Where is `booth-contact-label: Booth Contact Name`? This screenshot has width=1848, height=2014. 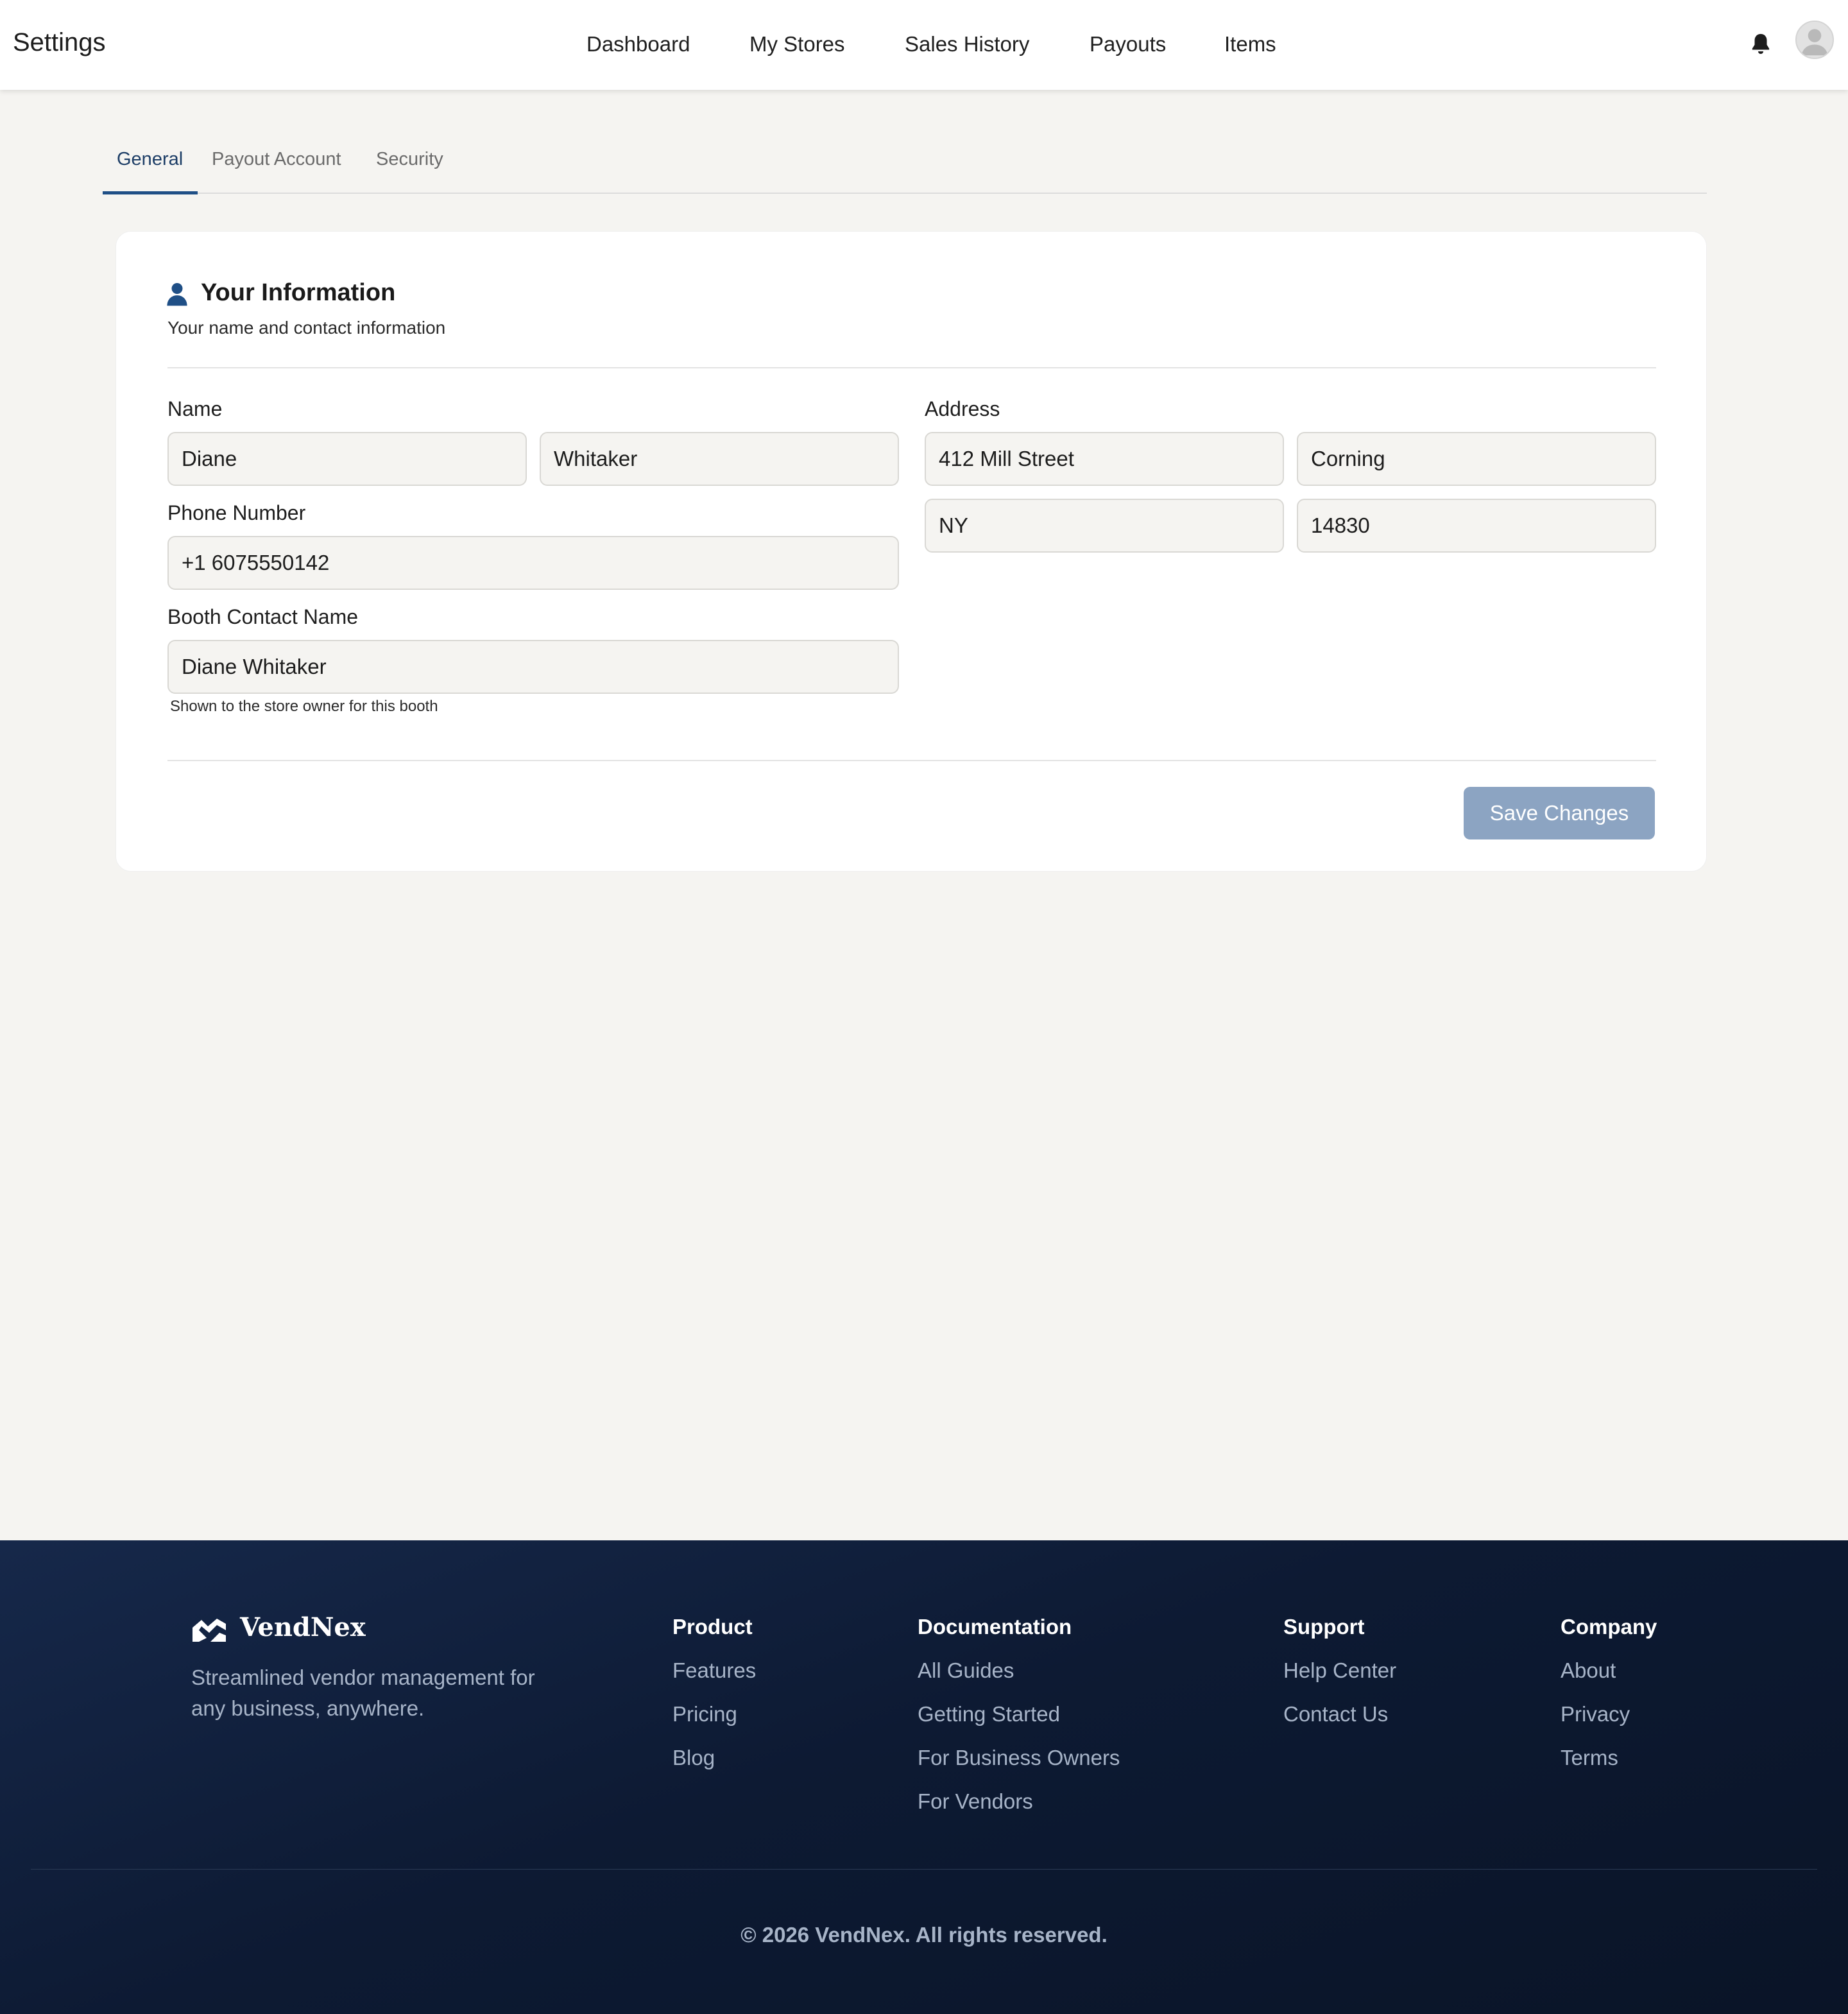 booth-contact-label: Booth Contact Name is located at coordinates (263, 616).